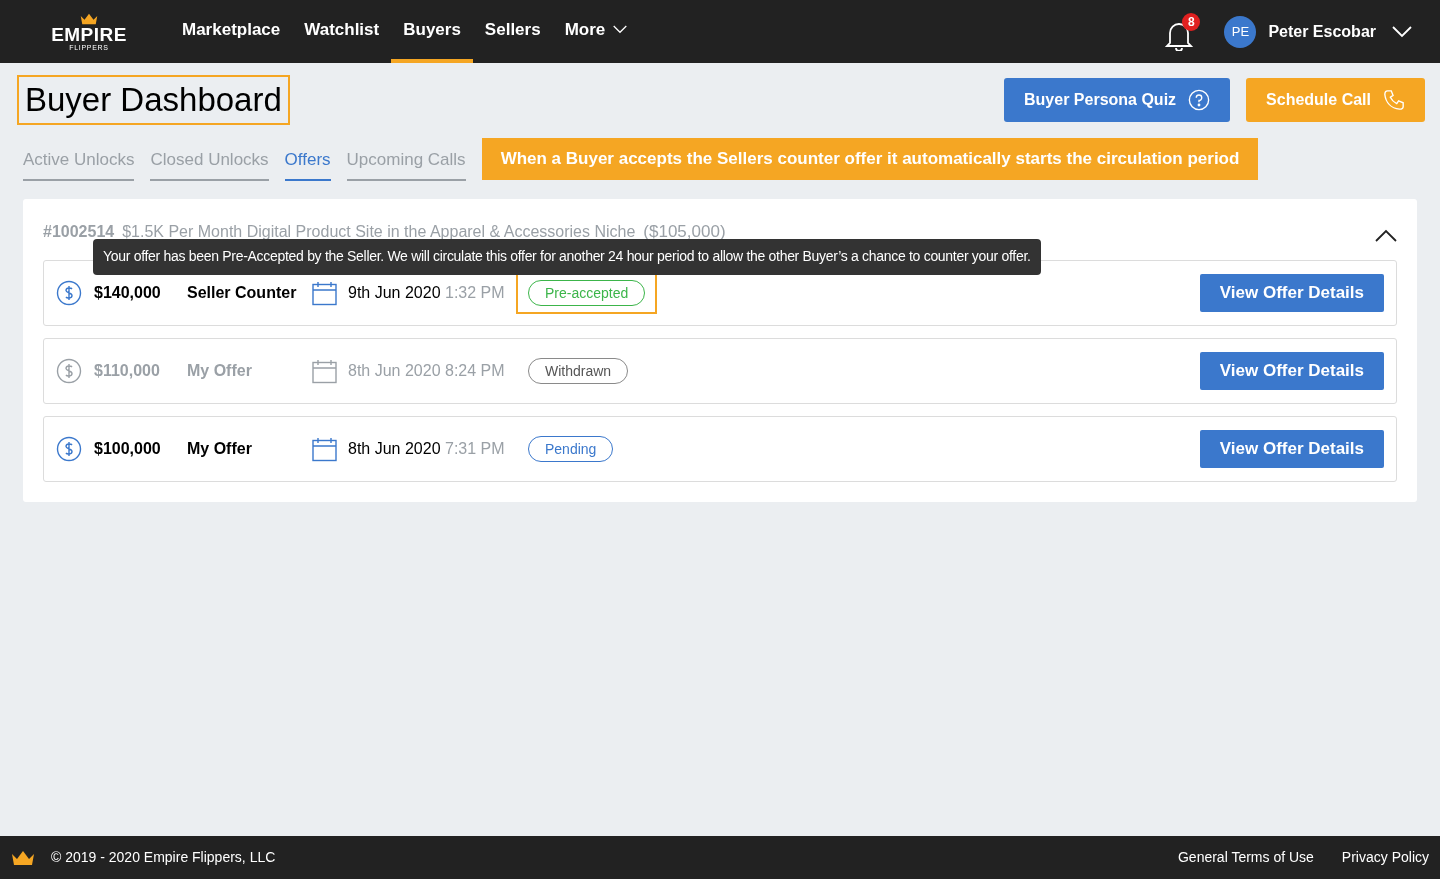 The width and height of the screenshot is (1440, 879). I want to click on copyright-text: © 2019 - 2020 Empire Flippers, LLC, so click(163, 857).